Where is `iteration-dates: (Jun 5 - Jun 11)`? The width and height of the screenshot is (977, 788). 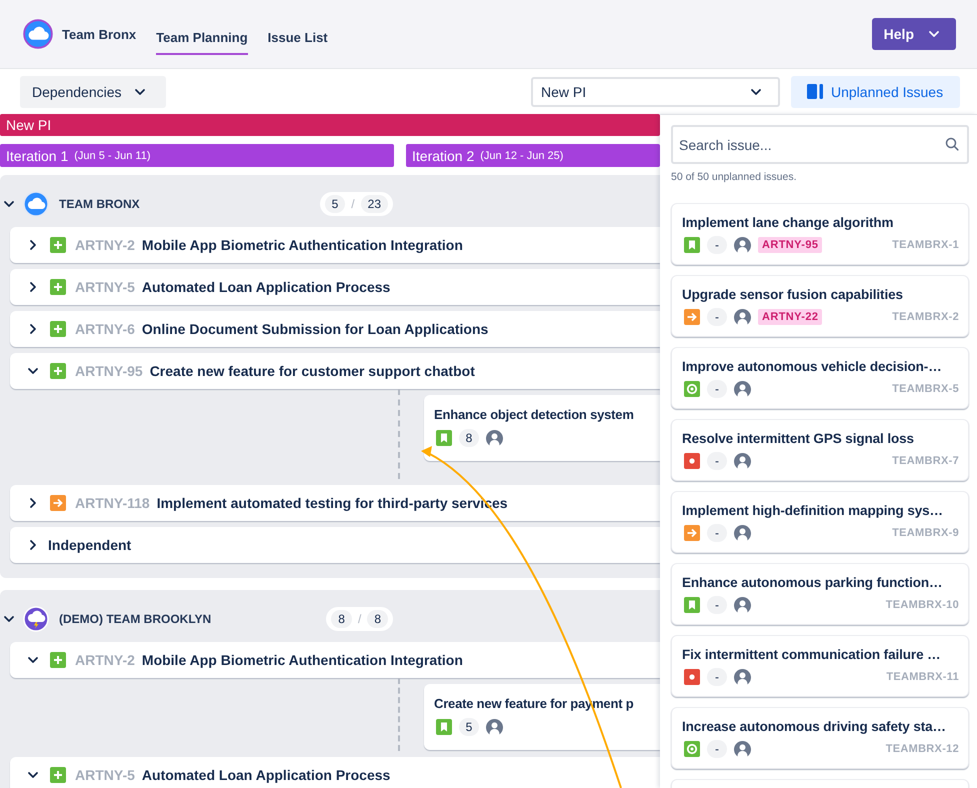
iteration-dates: (Jun 5 - Jun 11) is located at coordinates (112, 156).